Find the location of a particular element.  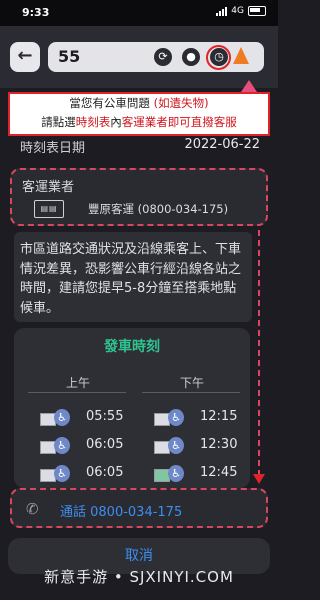

top-bar: ← 55 ⟳ ● ◷ is located at coordinates (139, 57).